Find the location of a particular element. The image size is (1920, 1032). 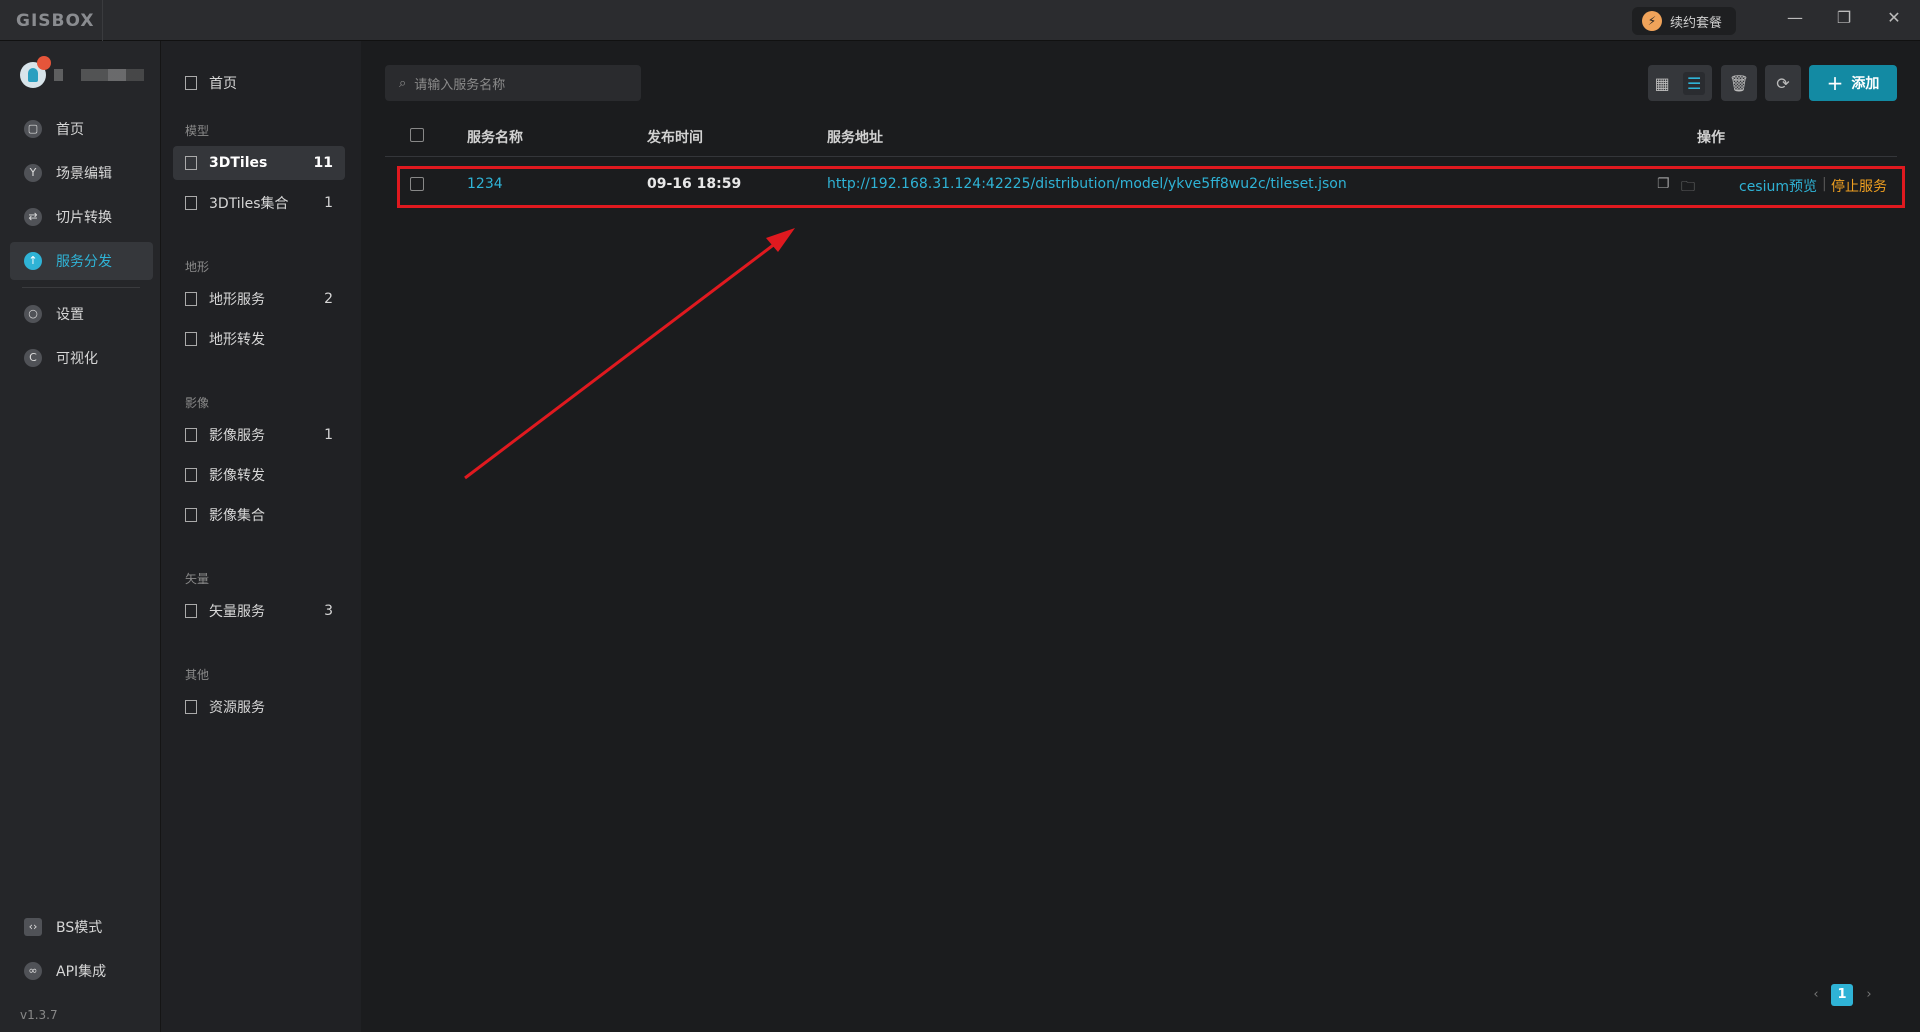

annotation-arrow is located at coordinates (629, 354).